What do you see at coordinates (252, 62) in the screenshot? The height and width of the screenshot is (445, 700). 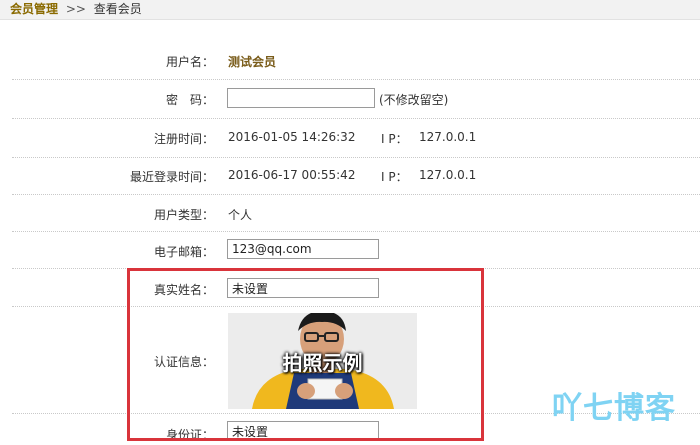 I see `username-value: 测试会员` at bounding box center [252, 62].